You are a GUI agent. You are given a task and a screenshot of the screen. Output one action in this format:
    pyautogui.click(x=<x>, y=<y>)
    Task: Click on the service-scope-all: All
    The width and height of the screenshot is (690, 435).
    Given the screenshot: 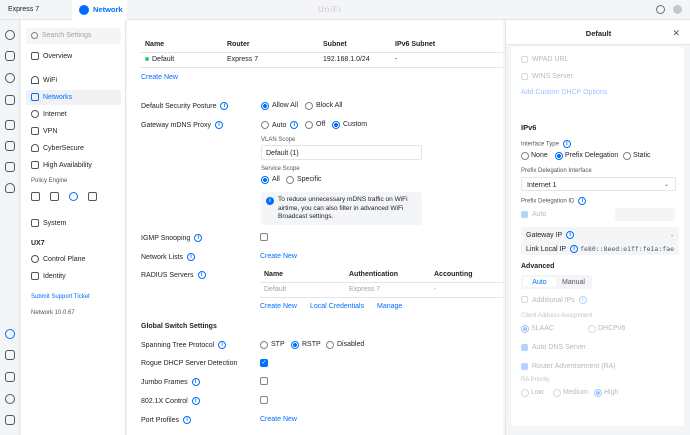 What is the action you would take?
    pyautogui.click(x=270, y=179)
    